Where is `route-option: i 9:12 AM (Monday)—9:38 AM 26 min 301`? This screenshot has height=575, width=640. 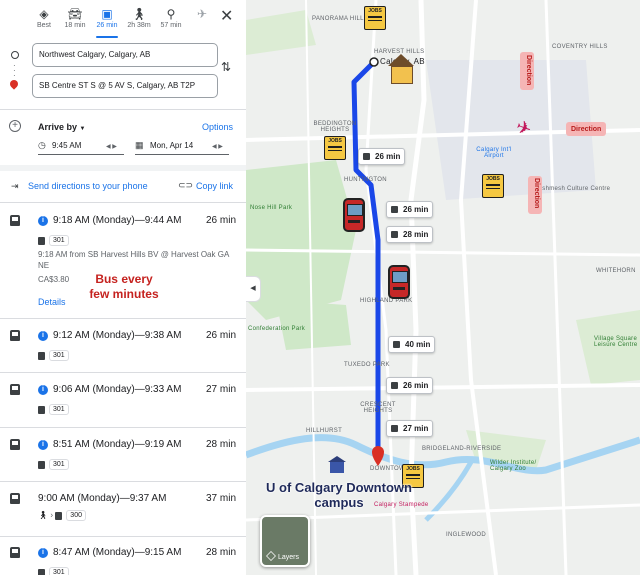
route-option: i 9:12 AM (Monday)—9:38 AM 26 min 301 is located at coordinates (123, 346).